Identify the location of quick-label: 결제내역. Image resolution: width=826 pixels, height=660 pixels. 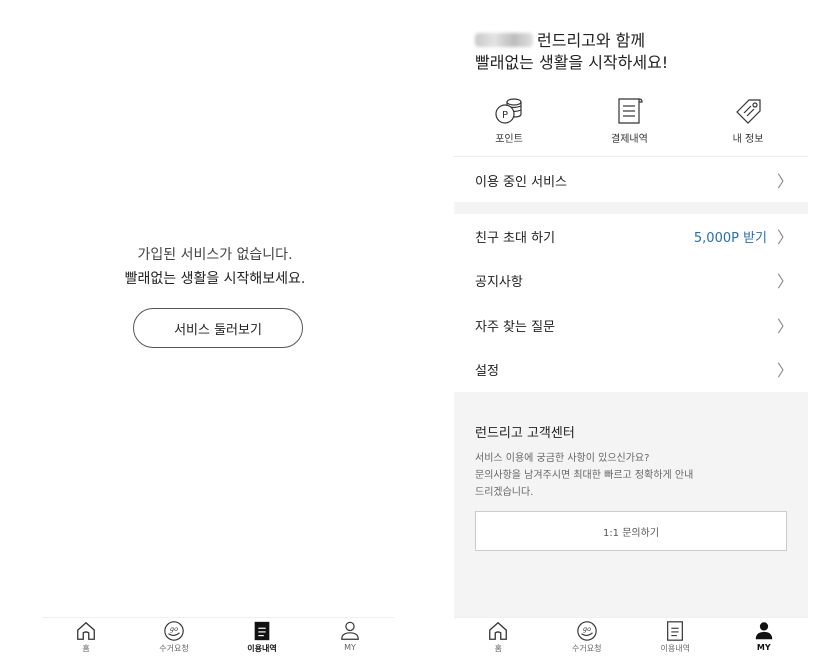
(629, 139).